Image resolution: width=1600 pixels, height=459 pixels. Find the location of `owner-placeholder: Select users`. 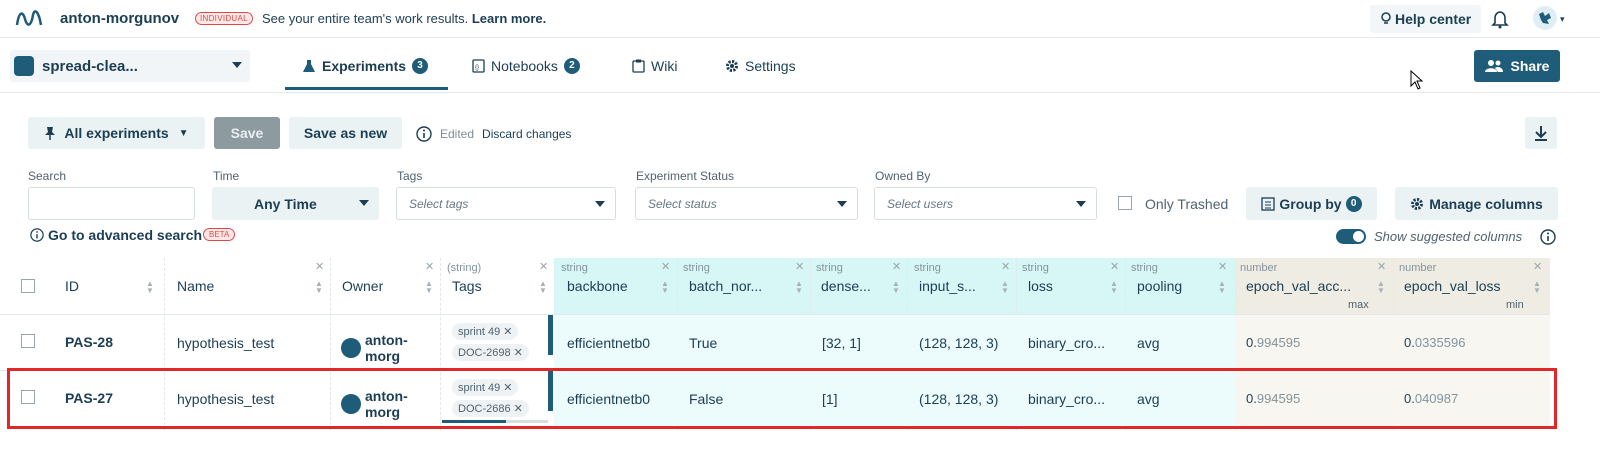

owner-placeholder: Select users is located at coordinates (920, 203).